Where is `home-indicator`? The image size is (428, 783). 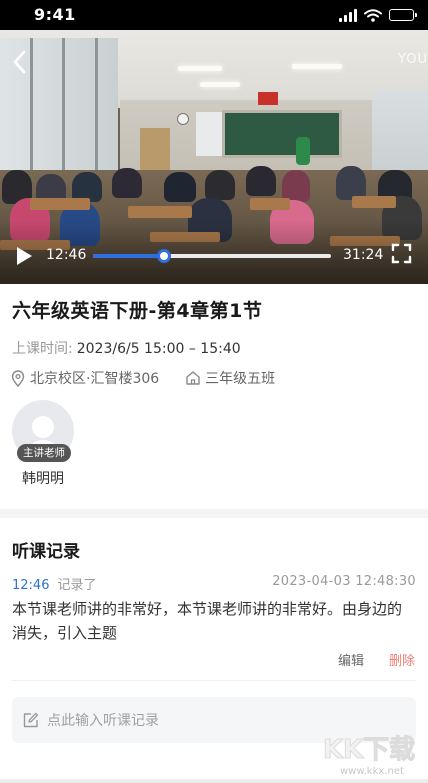
home-indicator is located at coordinates (214, 781).